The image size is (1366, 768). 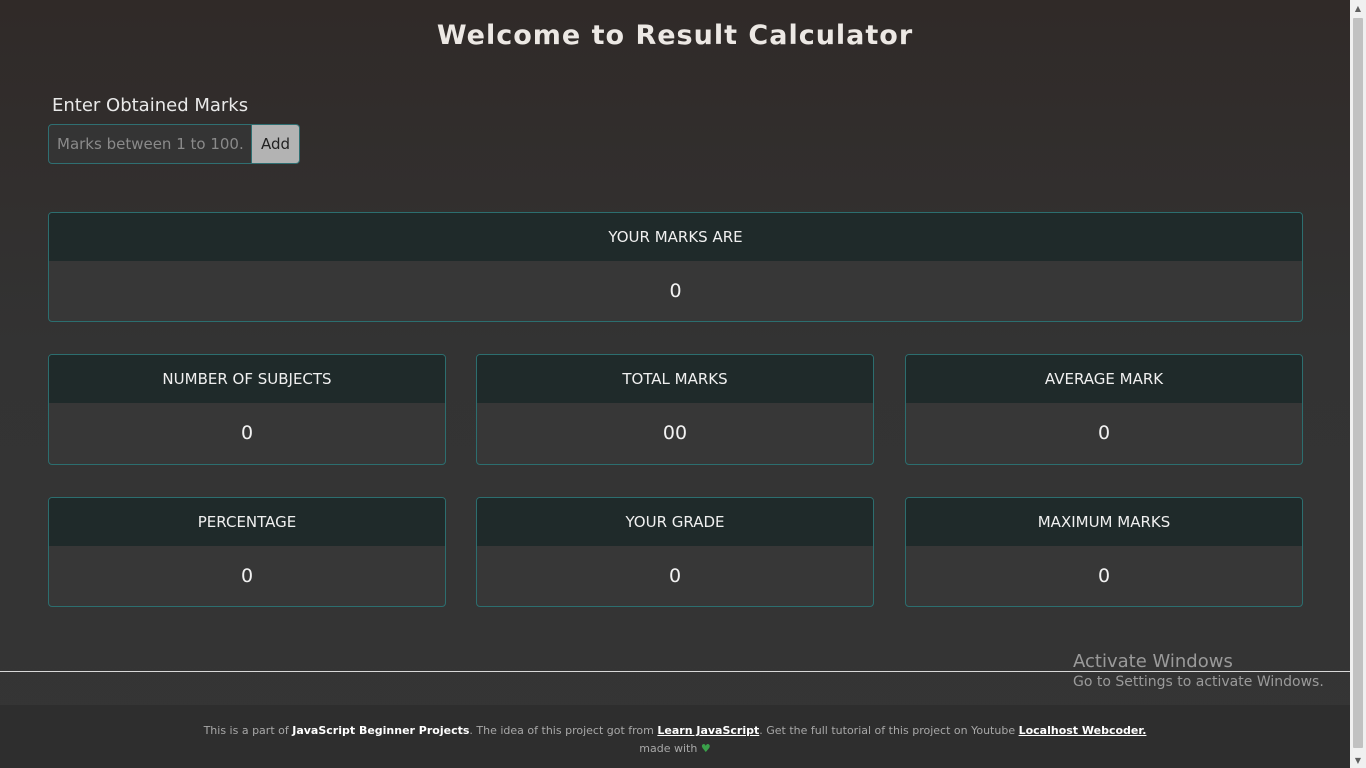 I want to click on your-marks-card: YOUR MARKS ARE 0, so click(x=675, y=267).